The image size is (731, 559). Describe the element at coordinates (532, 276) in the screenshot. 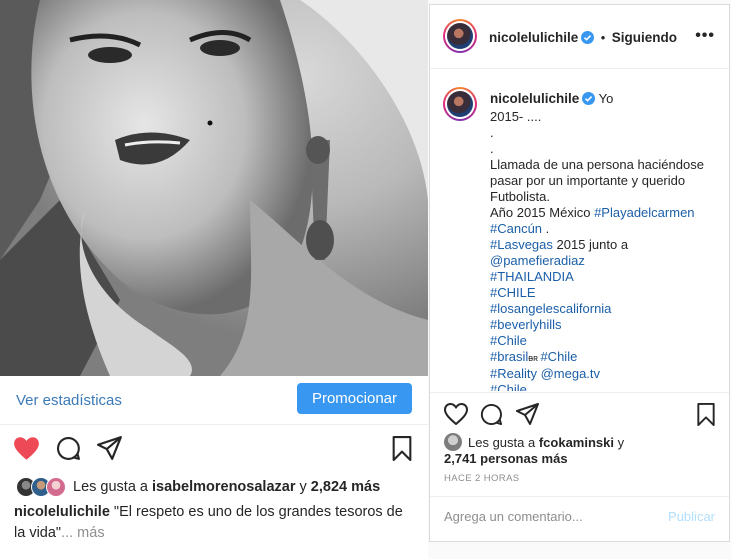

I see `hashtag-link: #THAILANDIA` at that location.